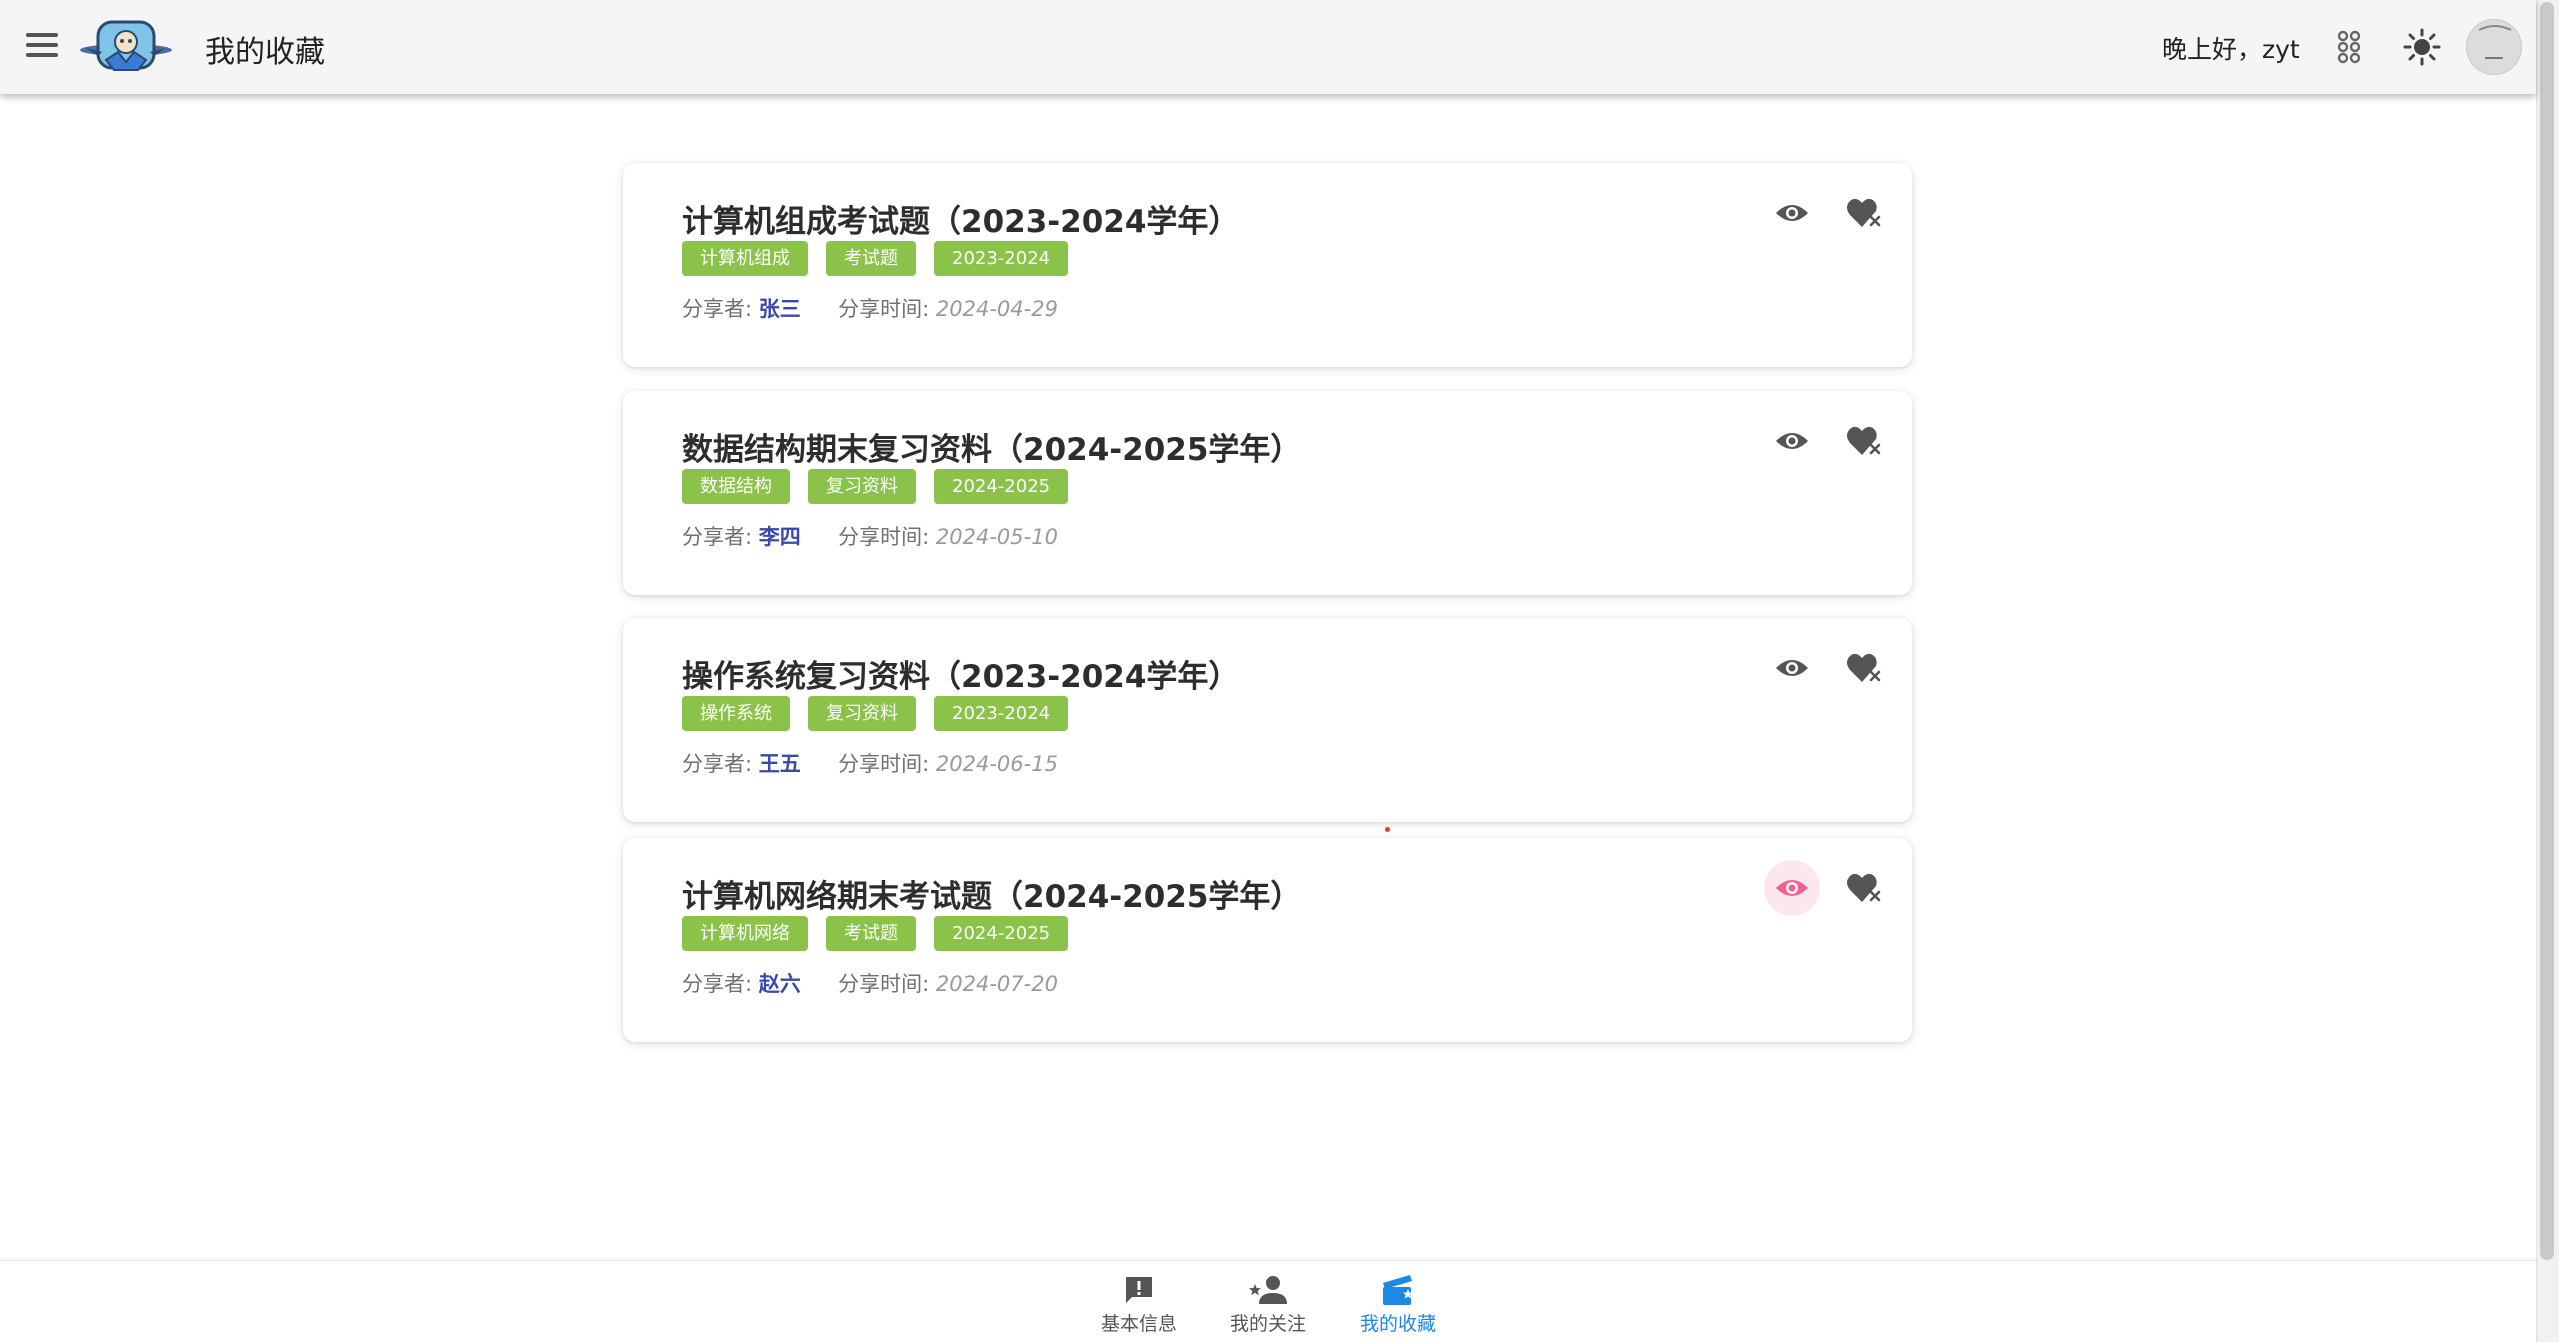  Describe the element at coordinates (1387, 829) in the screenshot. I see `cursor-dot` at that location.